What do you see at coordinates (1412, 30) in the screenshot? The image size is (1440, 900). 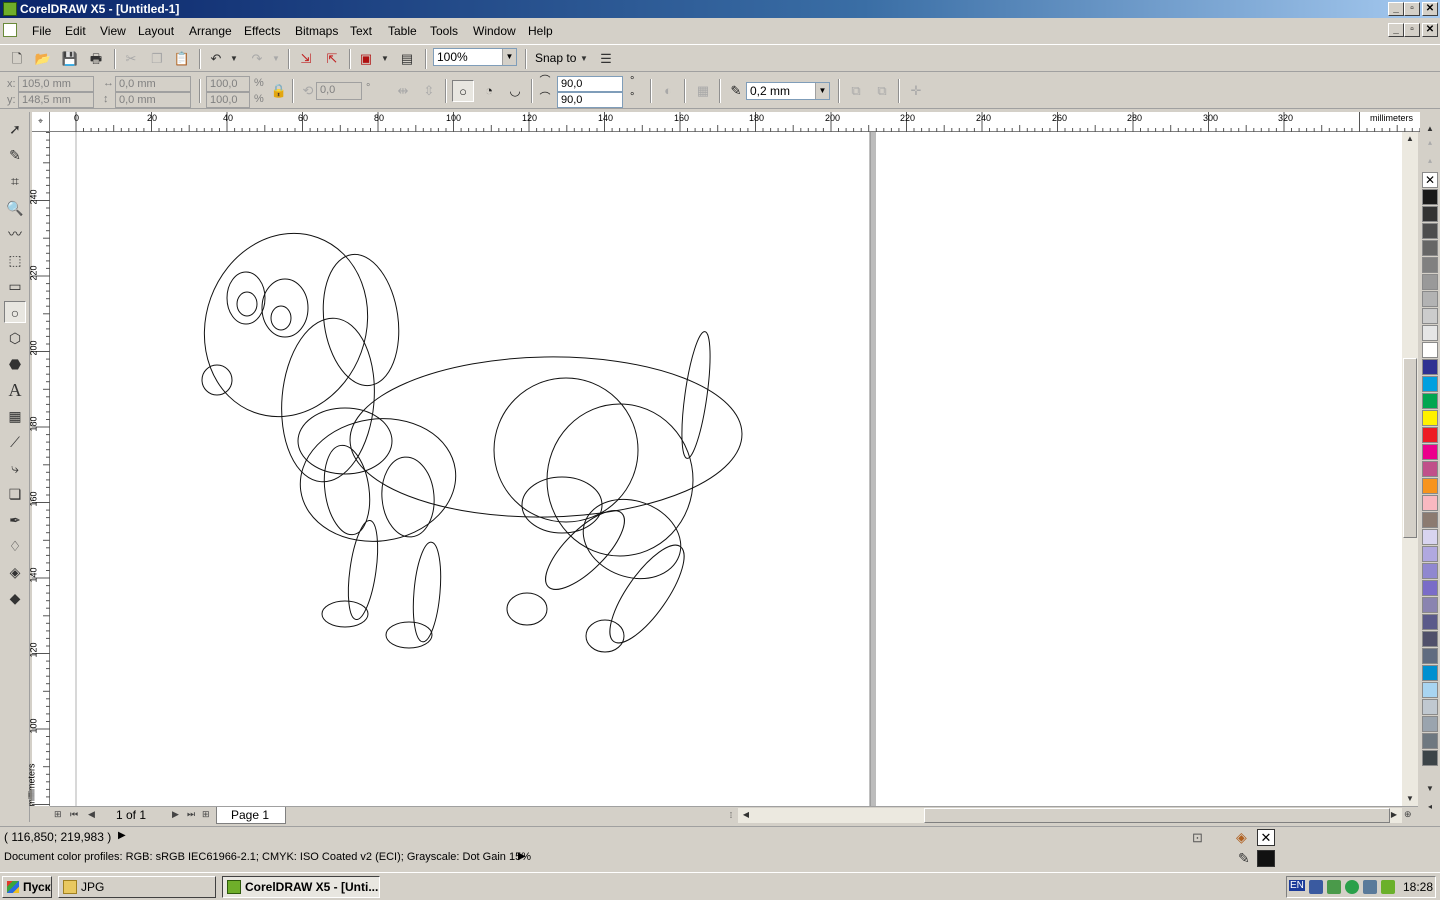 I see `doc-restore-button: ▫` at bounding box center [1412, 30].